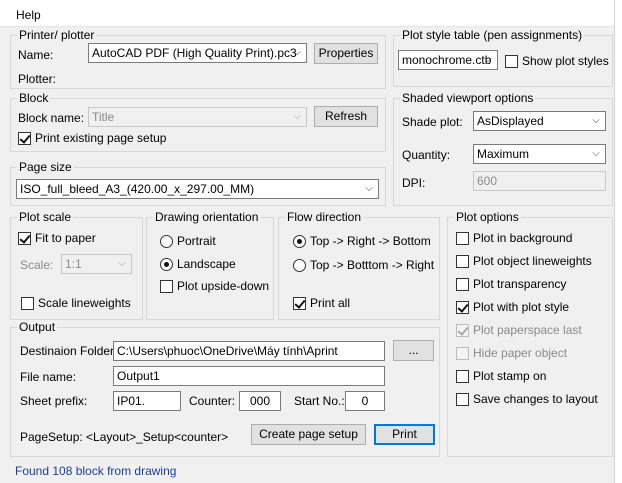 The width and height of the screenshot is (622, 483). What do you see at coordinates (166, 264) in the screenshot?
I see `landscape-radio` at bounding box center [166, 264].